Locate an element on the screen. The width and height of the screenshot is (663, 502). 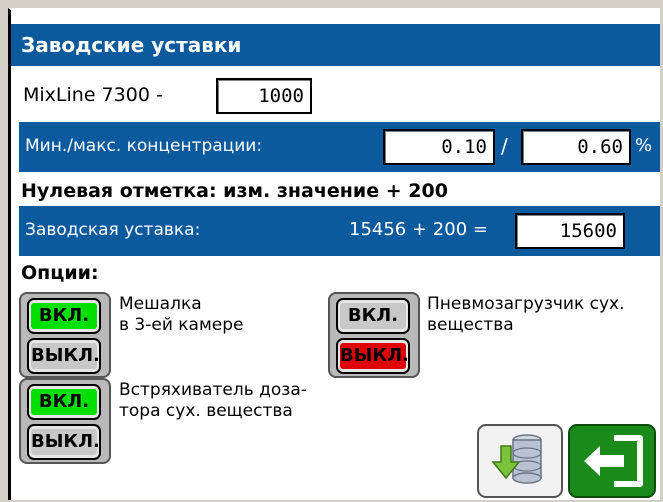
exit-button is located at coordinates (612, 461).